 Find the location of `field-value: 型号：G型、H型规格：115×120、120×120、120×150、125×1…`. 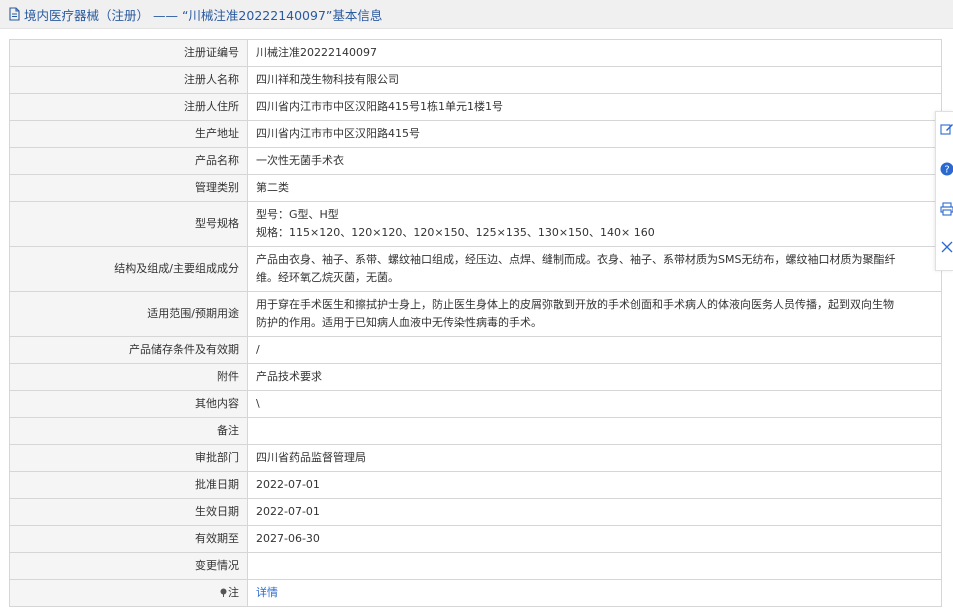

field-value: 型号：G型、H型规格：115×120、120×120、120×150、125×1… is located at coordinates (594, 224).